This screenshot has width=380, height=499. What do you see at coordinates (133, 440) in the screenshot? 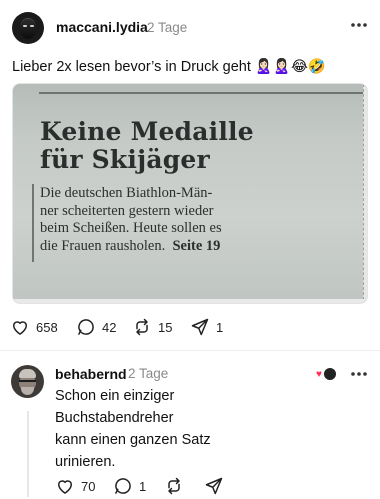
I see `reply-line: kann einen ganzen Satz` at bounding box center [133, 440].